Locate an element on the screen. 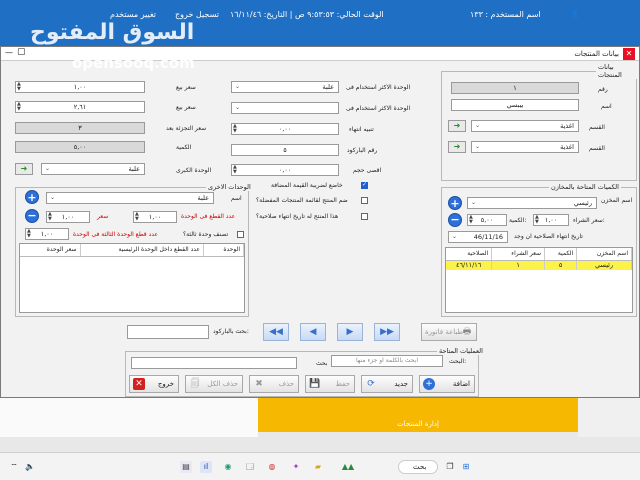  main-unit-add-button: ➜ is located at coordinates (24, 169).